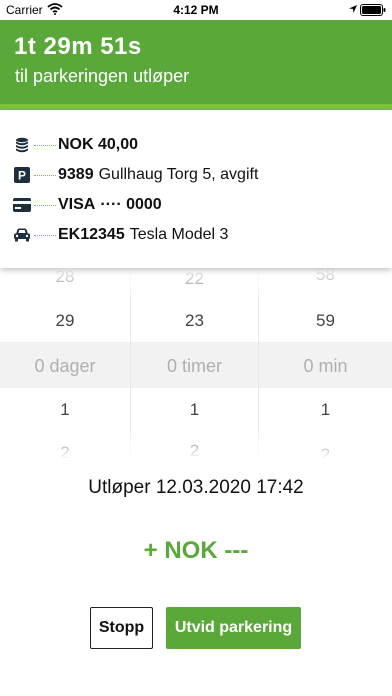 This screenshot has width=392, height=696. Describe the element at coordinates (179, 234) in the screenshot. I see `car-model: Tesla Model 3` at that location.